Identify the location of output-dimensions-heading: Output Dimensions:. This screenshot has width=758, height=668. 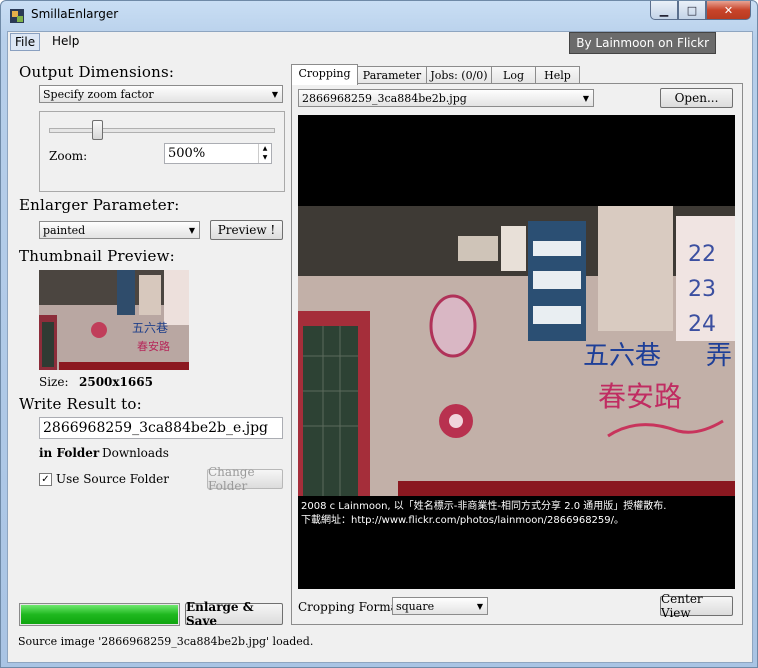
(97, 72).